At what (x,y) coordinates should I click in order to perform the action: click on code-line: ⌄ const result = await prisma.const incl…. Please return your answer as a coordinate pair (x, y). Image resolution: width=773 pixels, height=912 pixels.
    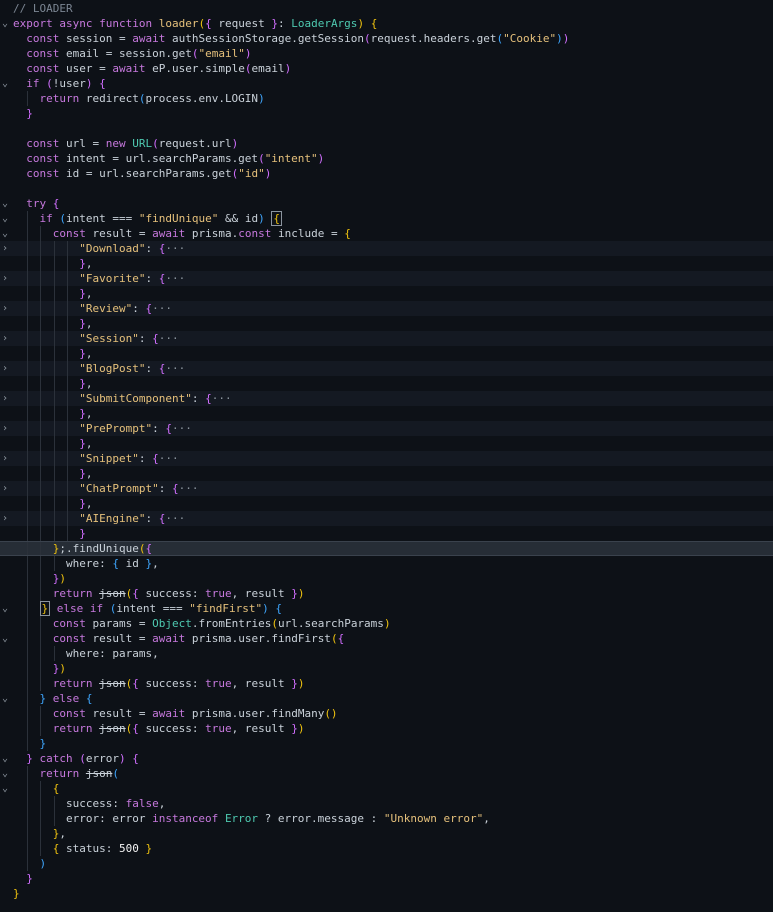
    Looking at the image, I should click on (386, 233).